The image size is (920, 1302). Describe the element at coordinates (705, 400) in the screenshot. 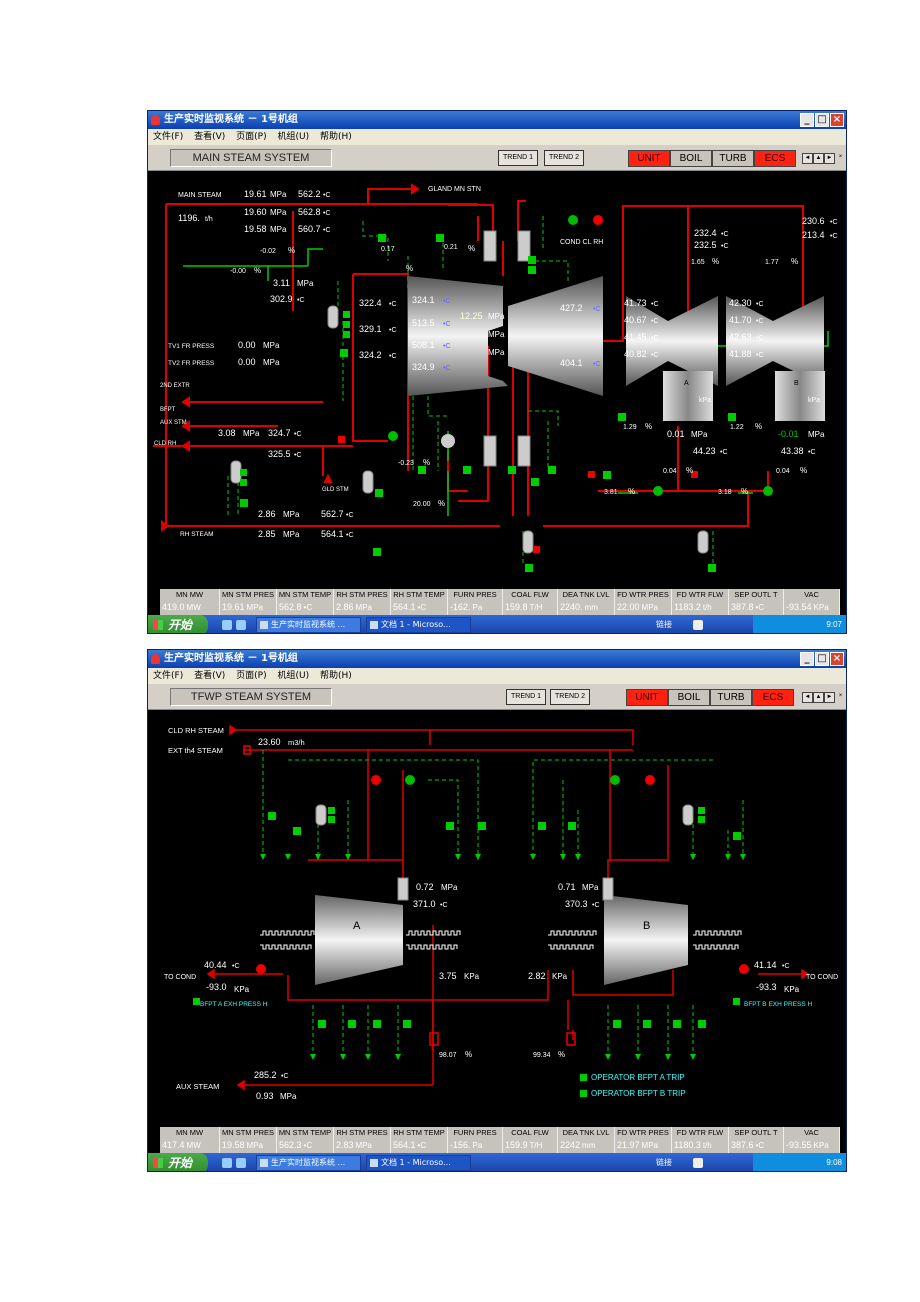

I see `unit-kpa: kPa` at that location.